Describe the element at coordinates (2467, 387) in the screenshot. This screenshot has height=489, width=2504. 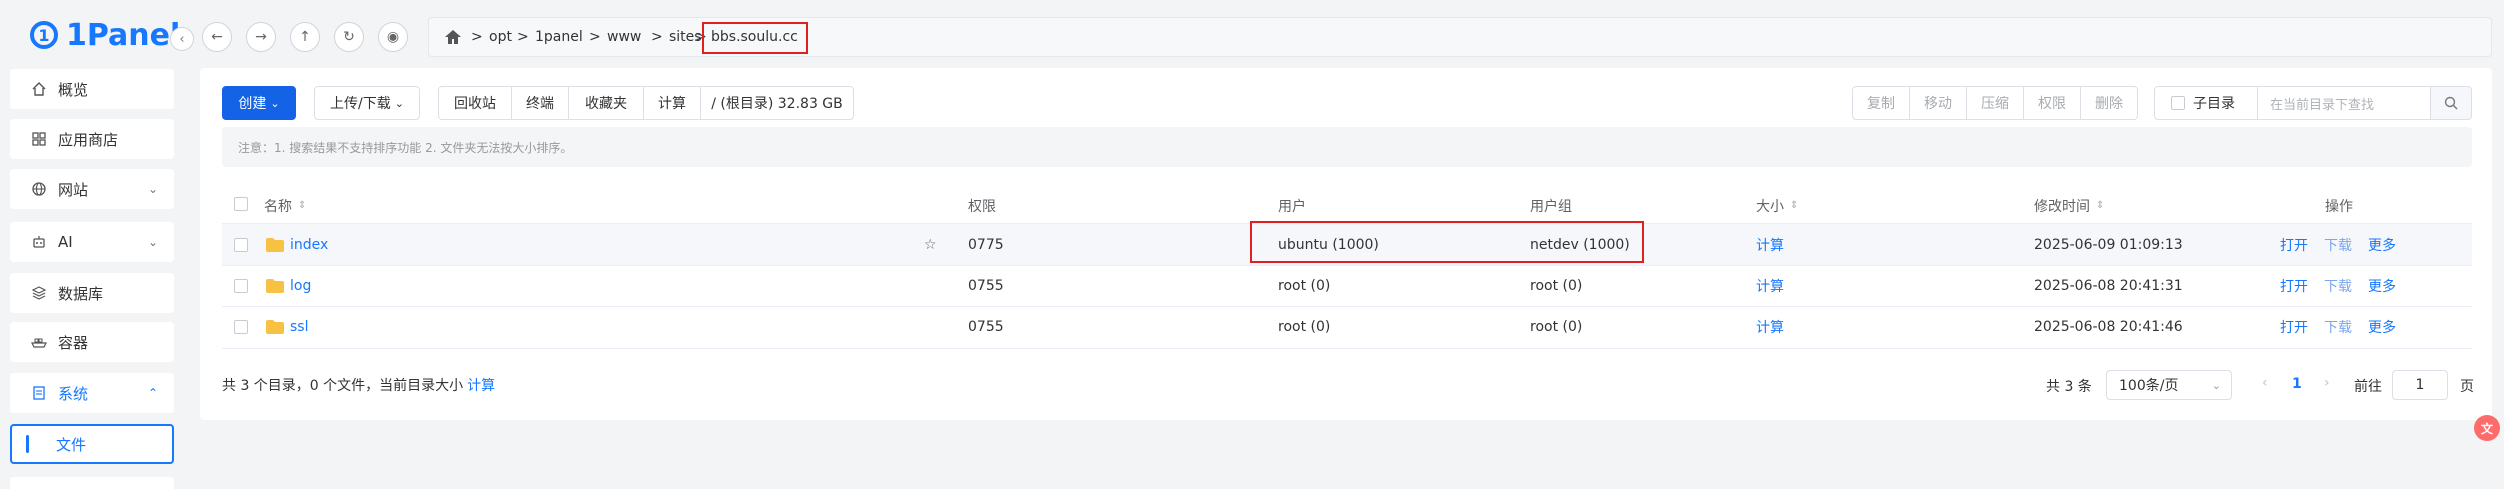
I see `page-unit: 页` at that location.